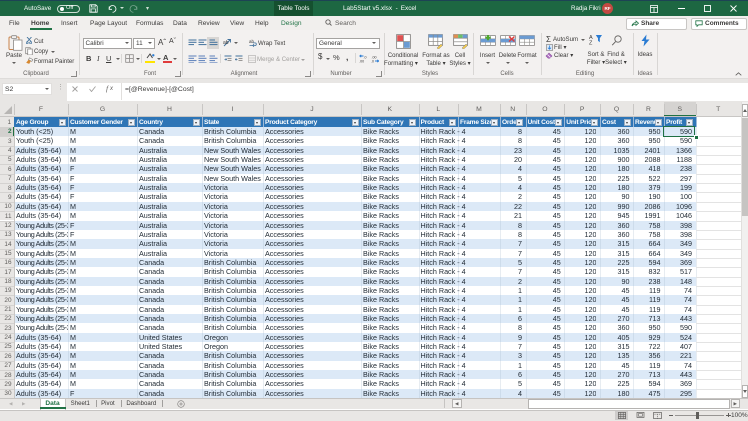 This screenshot has height=421, width=748. Describe the element at coordinates (361, 61) in the screenshot. I see `svg-text: .00` at that location.